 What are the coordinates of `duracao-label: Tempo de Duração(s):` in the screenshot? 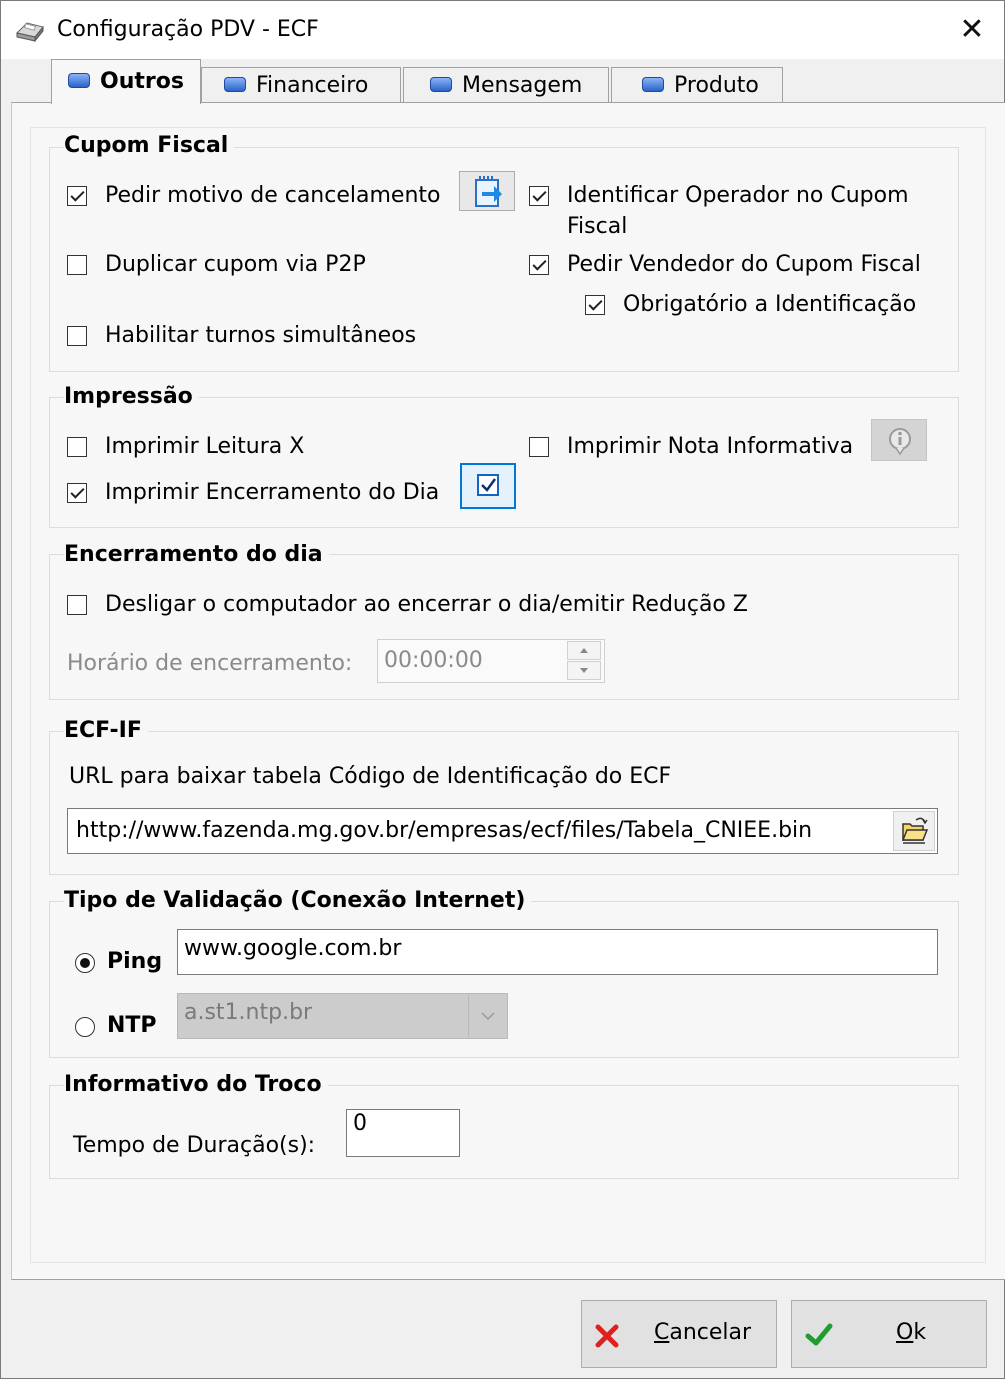 It's located at (194, 1145).